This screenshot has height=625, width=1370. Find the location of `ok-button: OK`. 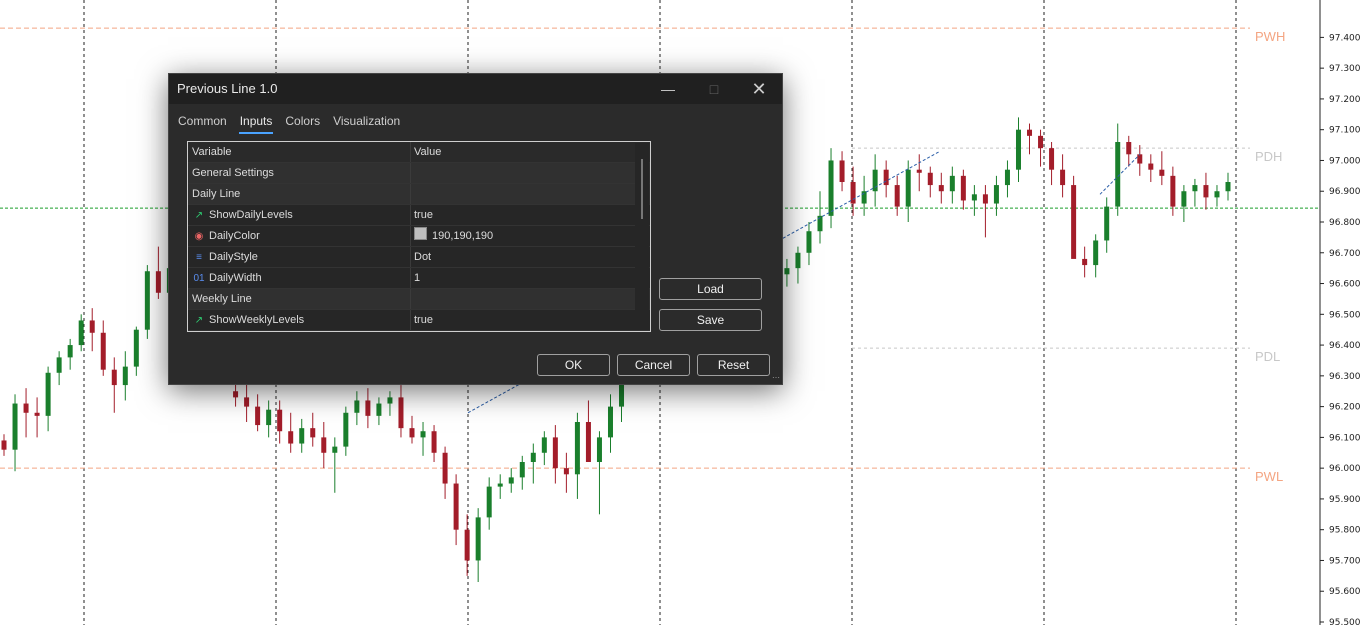

ok-button: OK is located at coordinates (573, 365).